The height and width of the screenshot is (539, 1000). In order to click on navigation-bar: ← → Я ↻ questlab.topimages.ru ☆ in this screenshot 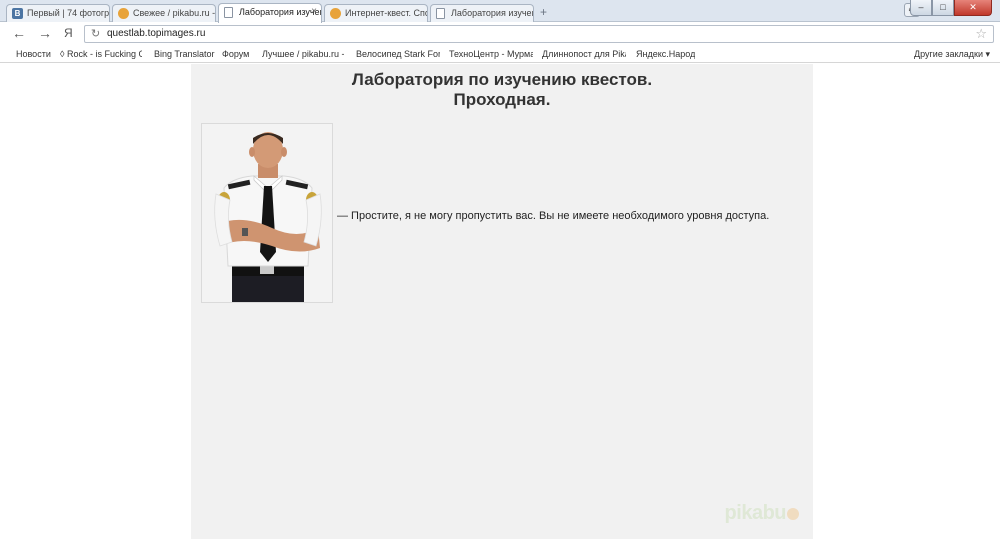, I will do `click(500, 34)`.